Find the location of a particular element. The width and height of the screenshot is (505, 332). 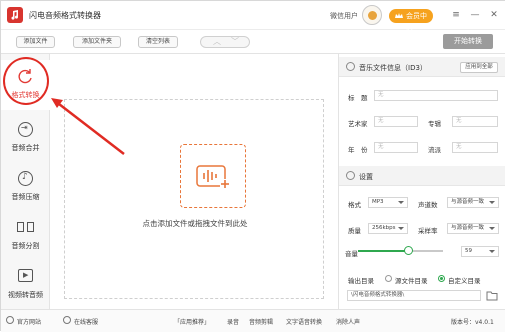

merge-icon: ⇥ is located at coordinates (25, 129).